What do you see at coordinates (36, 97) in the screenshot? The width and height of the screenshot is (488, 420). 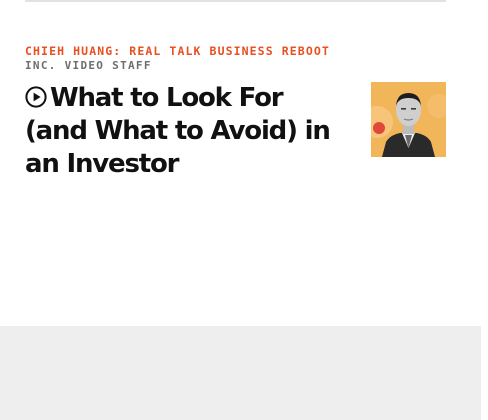 I see `play-circle-icon` at bounding box center [36, 97].